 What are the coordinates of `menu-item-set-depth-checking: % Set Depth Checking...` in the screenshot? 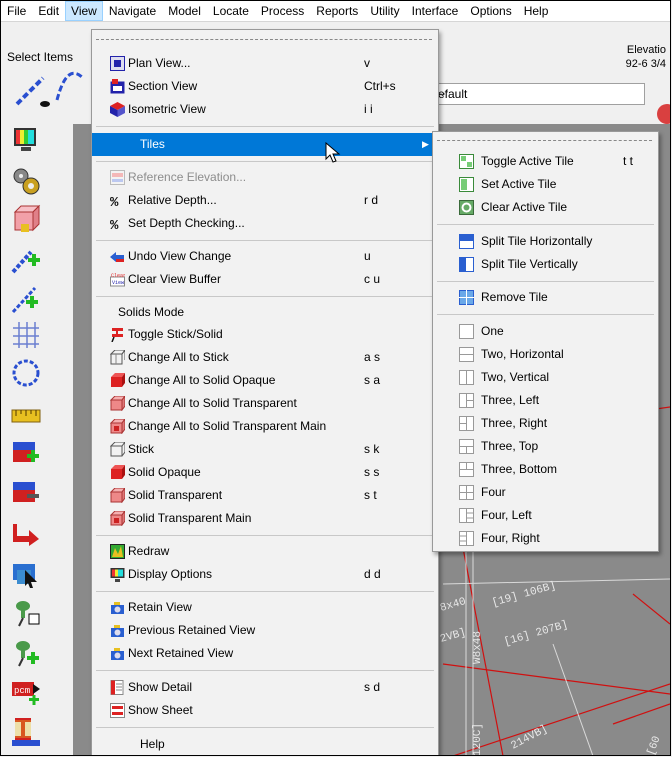 It's located at (265, 223).